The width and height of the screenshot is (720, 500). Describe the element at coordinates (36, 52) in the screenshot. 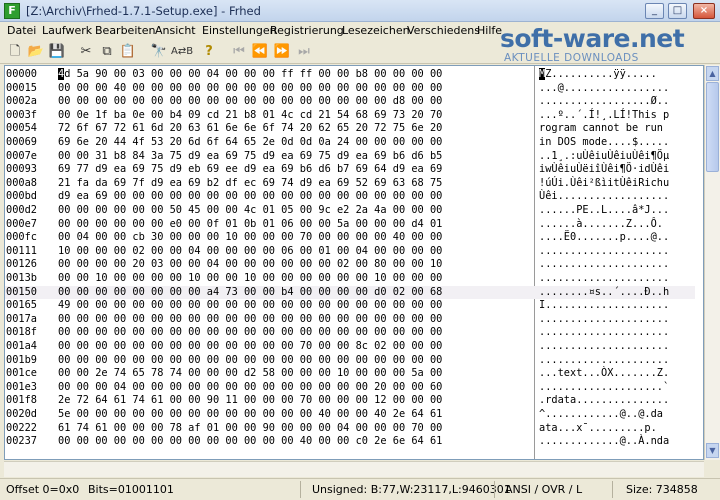

I see `open-folder-icon: 📂` at that location.